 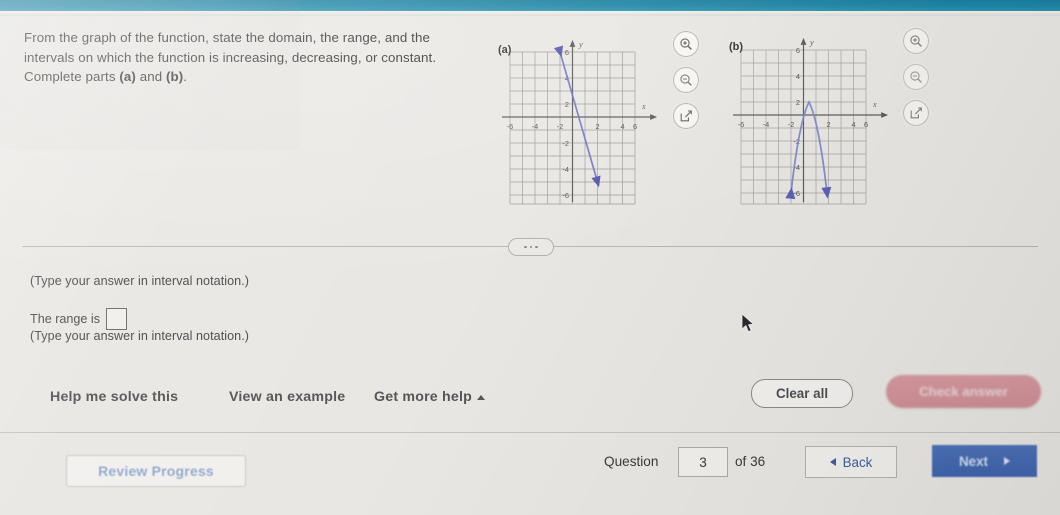 What do you see at coordinates (535, 126) in the screenshot?
I see `graph-a-xtick--4: -4` at bounding box center [535, 126].